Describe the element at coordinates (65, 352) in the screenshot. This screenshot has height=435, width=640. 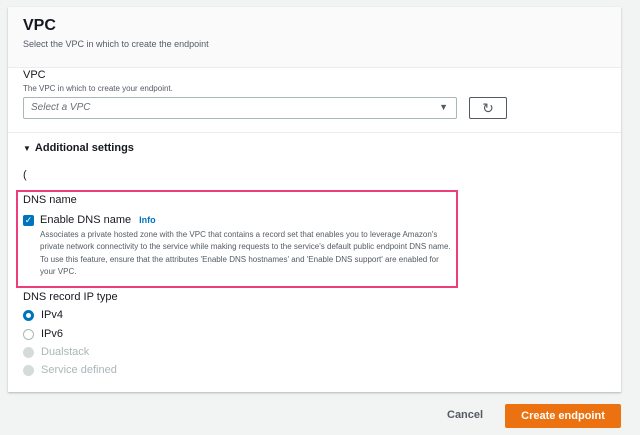
I see `radio-label: Dualstack` at that location.